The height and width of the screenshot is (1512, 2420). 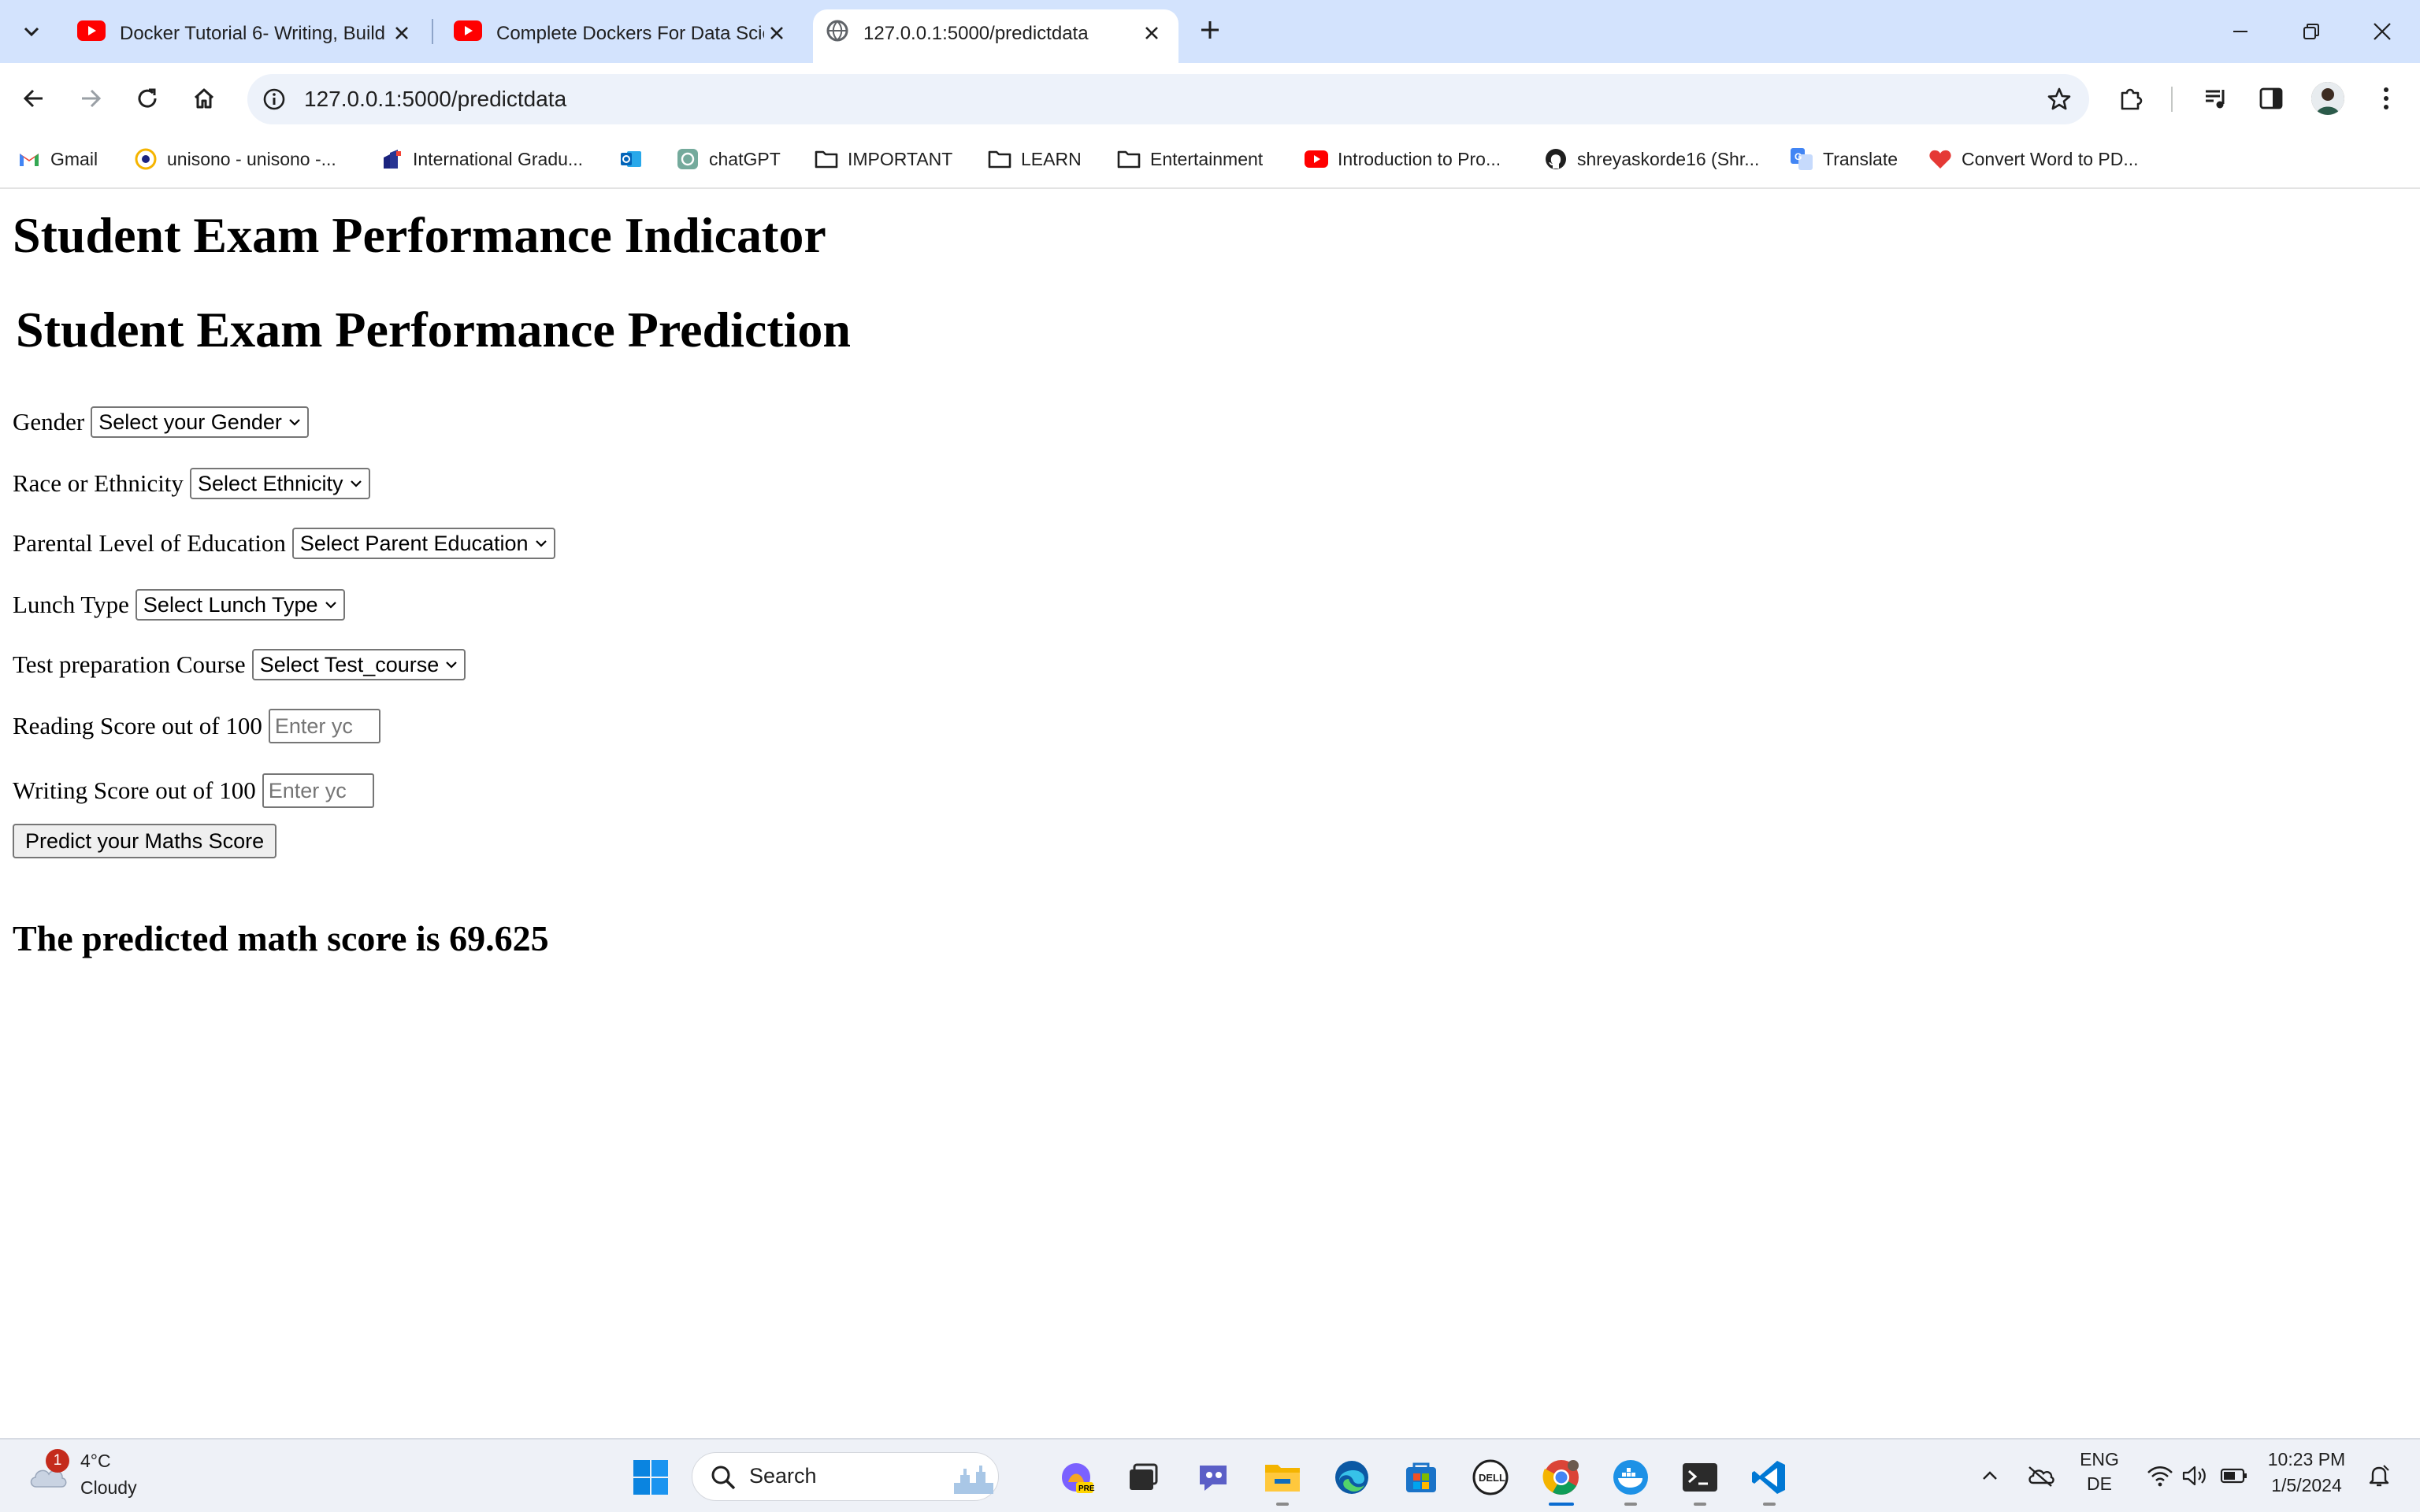 I want to click on running-indicator, so click(x=1769, y=1504).